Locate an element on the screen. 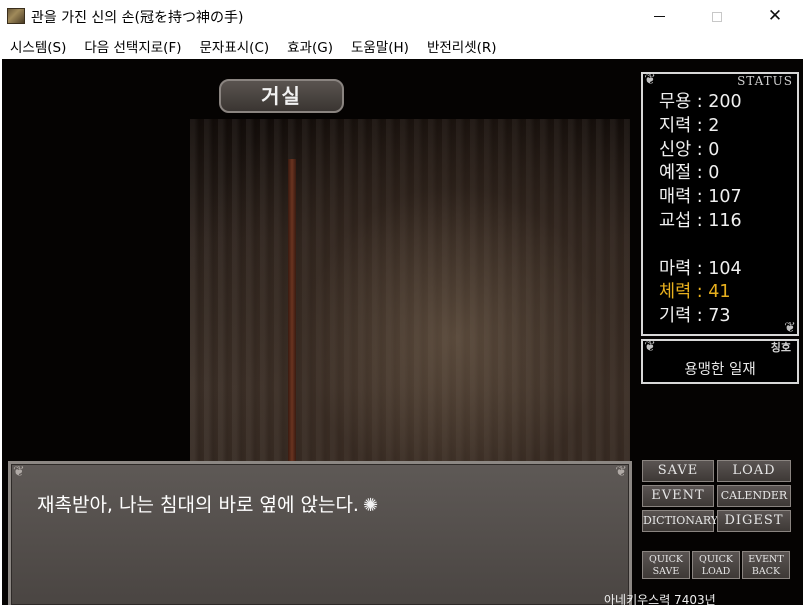  stat-negotiation: 교섭 : 116 is located at coordinates (700, 221).